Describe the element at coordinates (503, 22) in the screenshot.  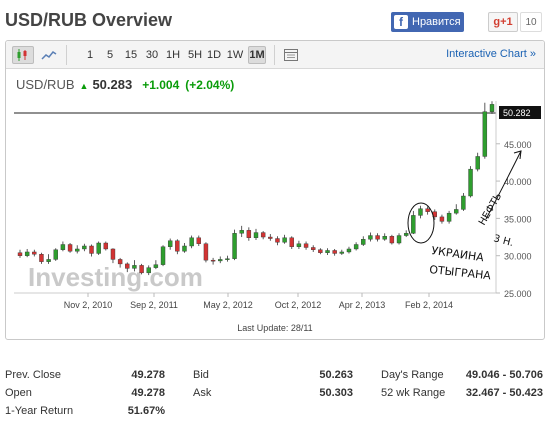
I see `google-plus-button: g+1` at that location.